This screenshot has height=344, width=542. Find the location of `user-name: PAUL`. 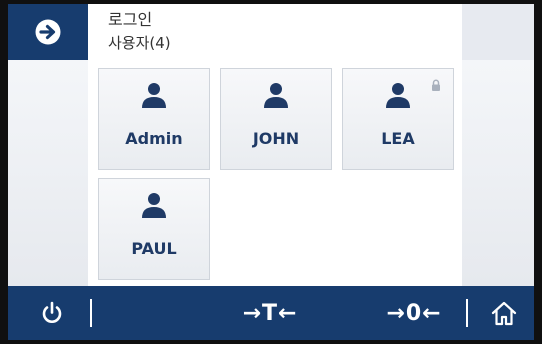

user-name: PAUL is located at coordinates (154, 248).